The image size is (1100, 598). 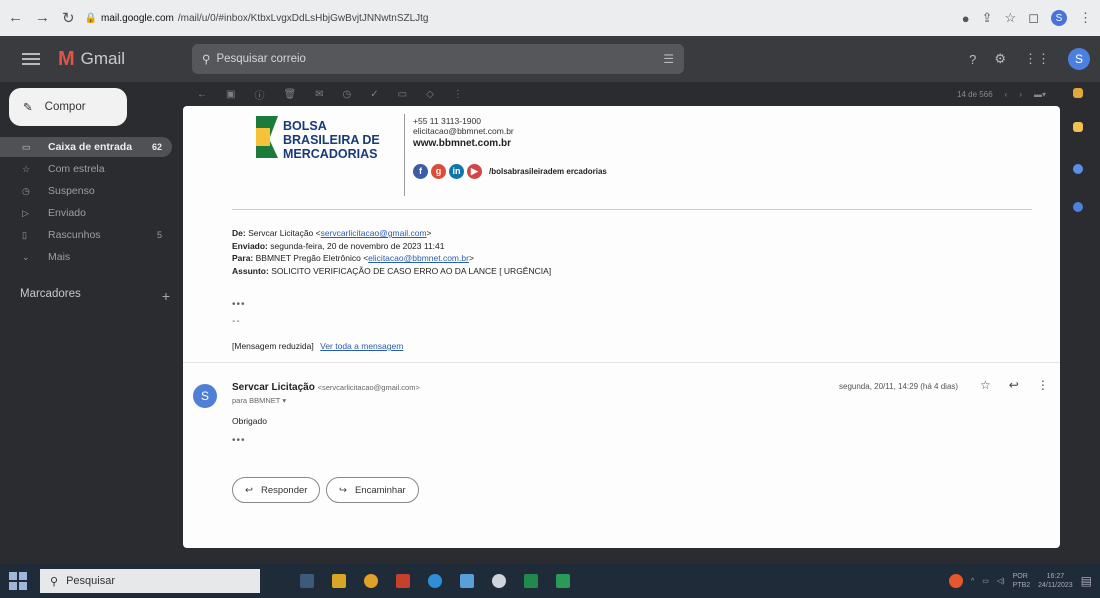 I want to click on to-email-link: elicitacao@bbmnet.com.br, so click(x=418, y=258).